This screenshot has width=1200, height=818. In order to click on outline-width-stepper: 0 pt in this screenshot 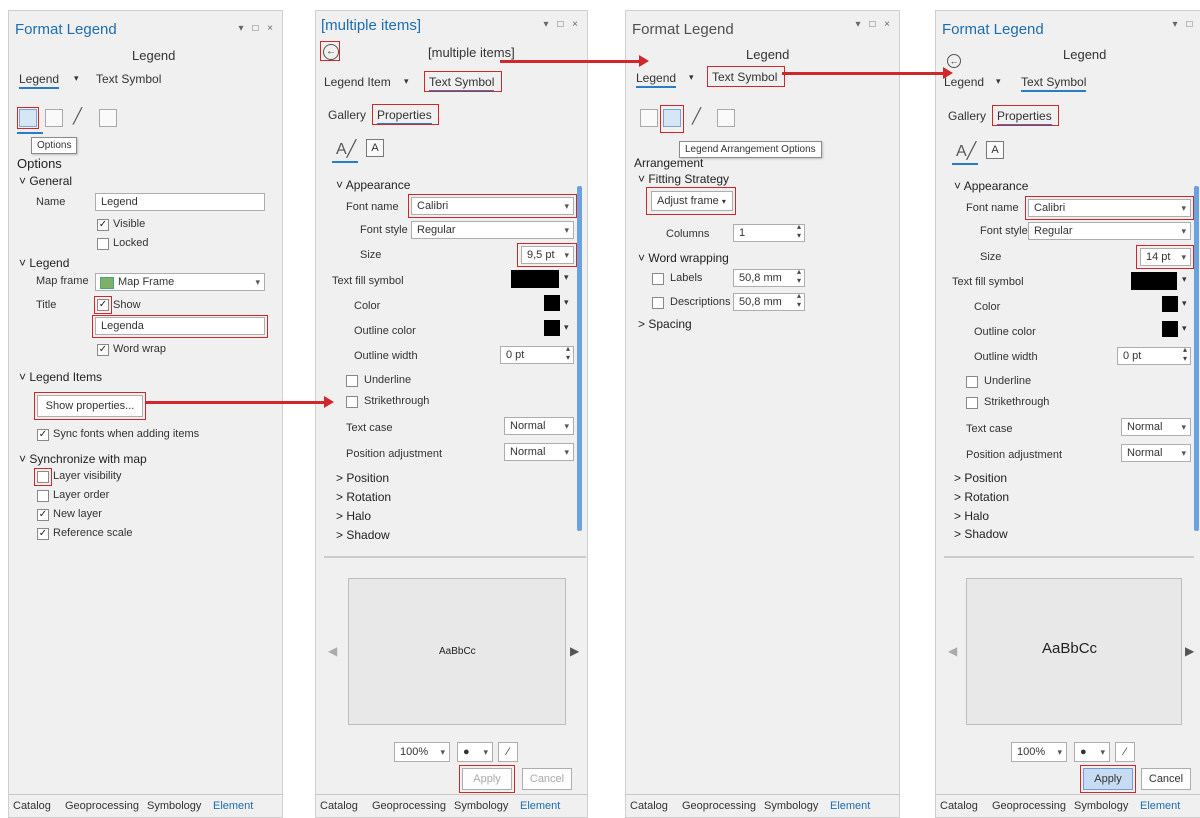, I will do `click(537, 354)`.